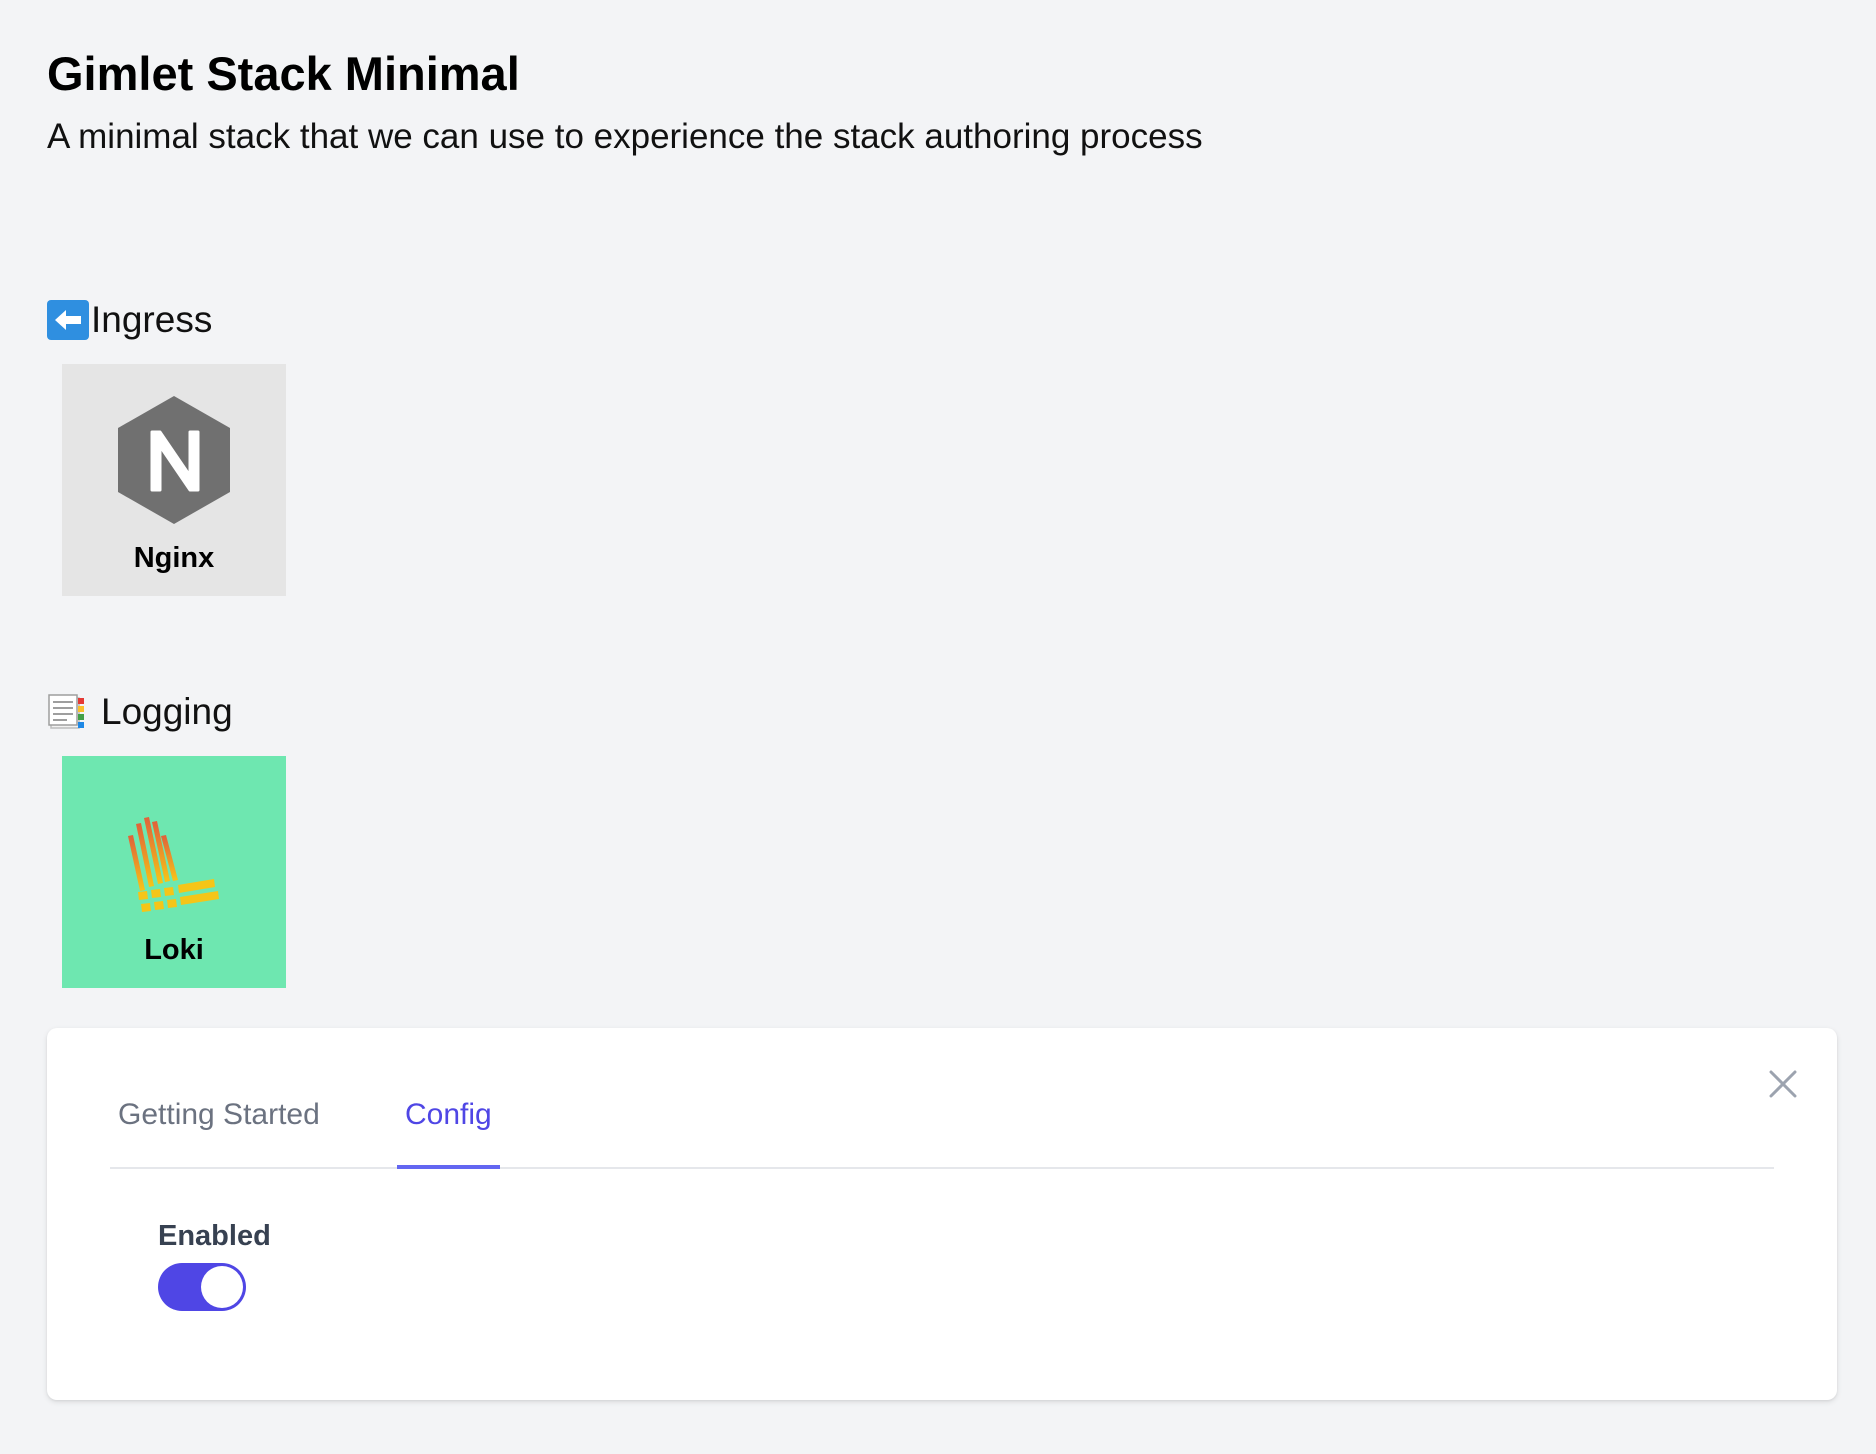  I want to click on loki-logo, so click(173, 864).